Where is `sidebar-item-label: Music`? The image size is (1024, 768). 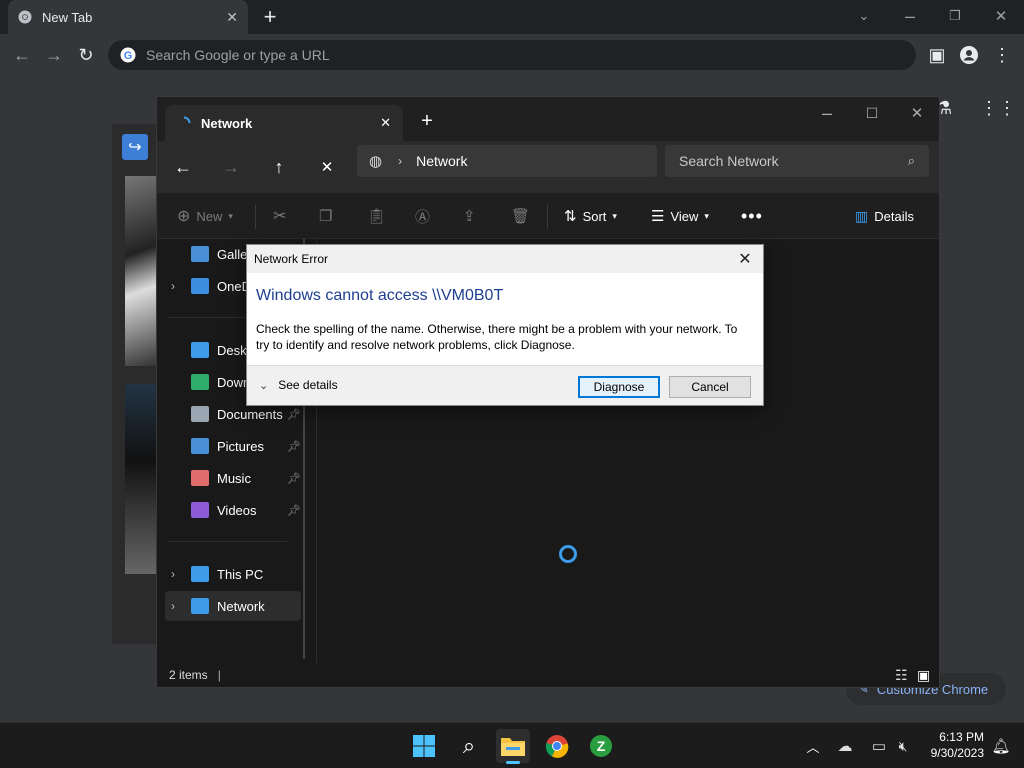
sidebar-item-label: Music is located at coordinates (234, 478).